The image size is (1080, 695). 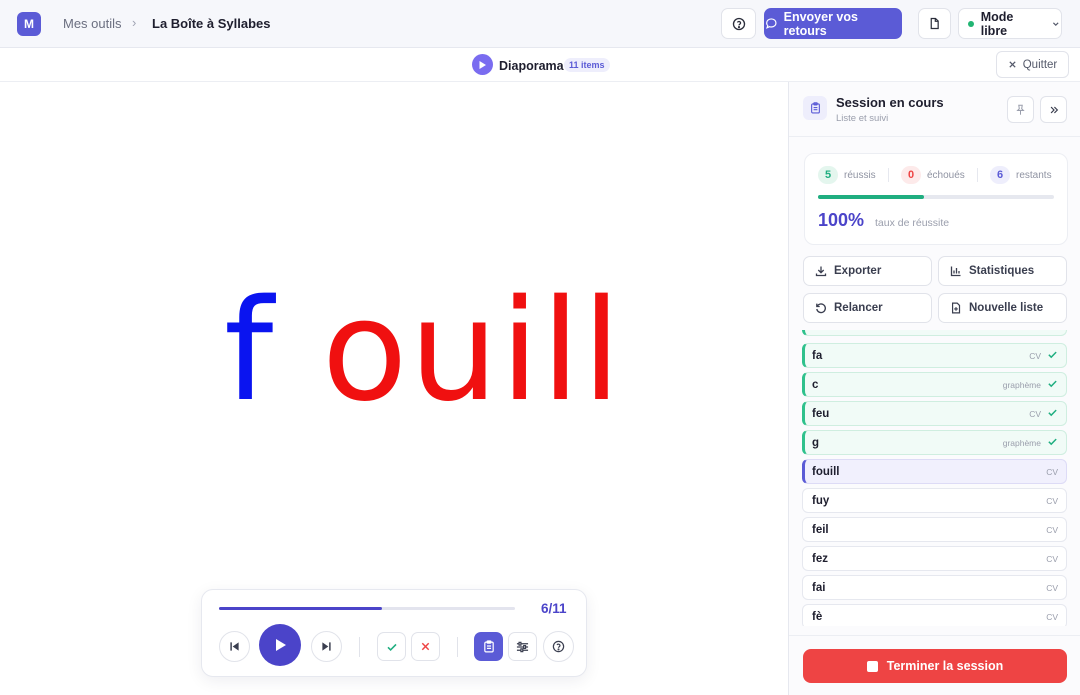 I want to click on list-item: fuy CV, so click(x=934, y=500).